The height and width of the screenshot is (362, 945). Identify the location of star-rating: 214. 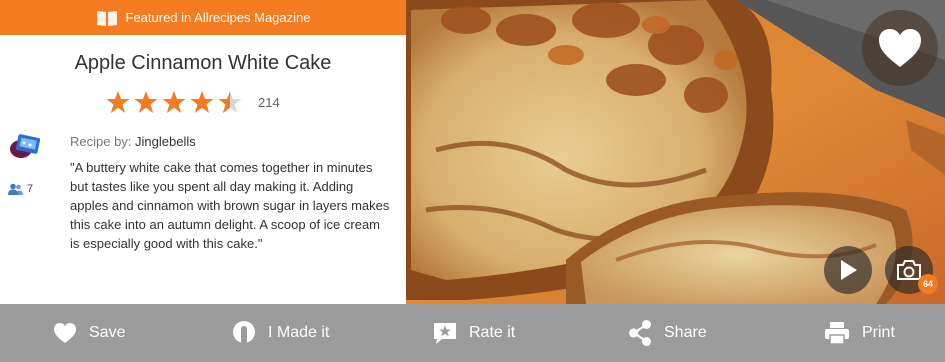
(193, 102).